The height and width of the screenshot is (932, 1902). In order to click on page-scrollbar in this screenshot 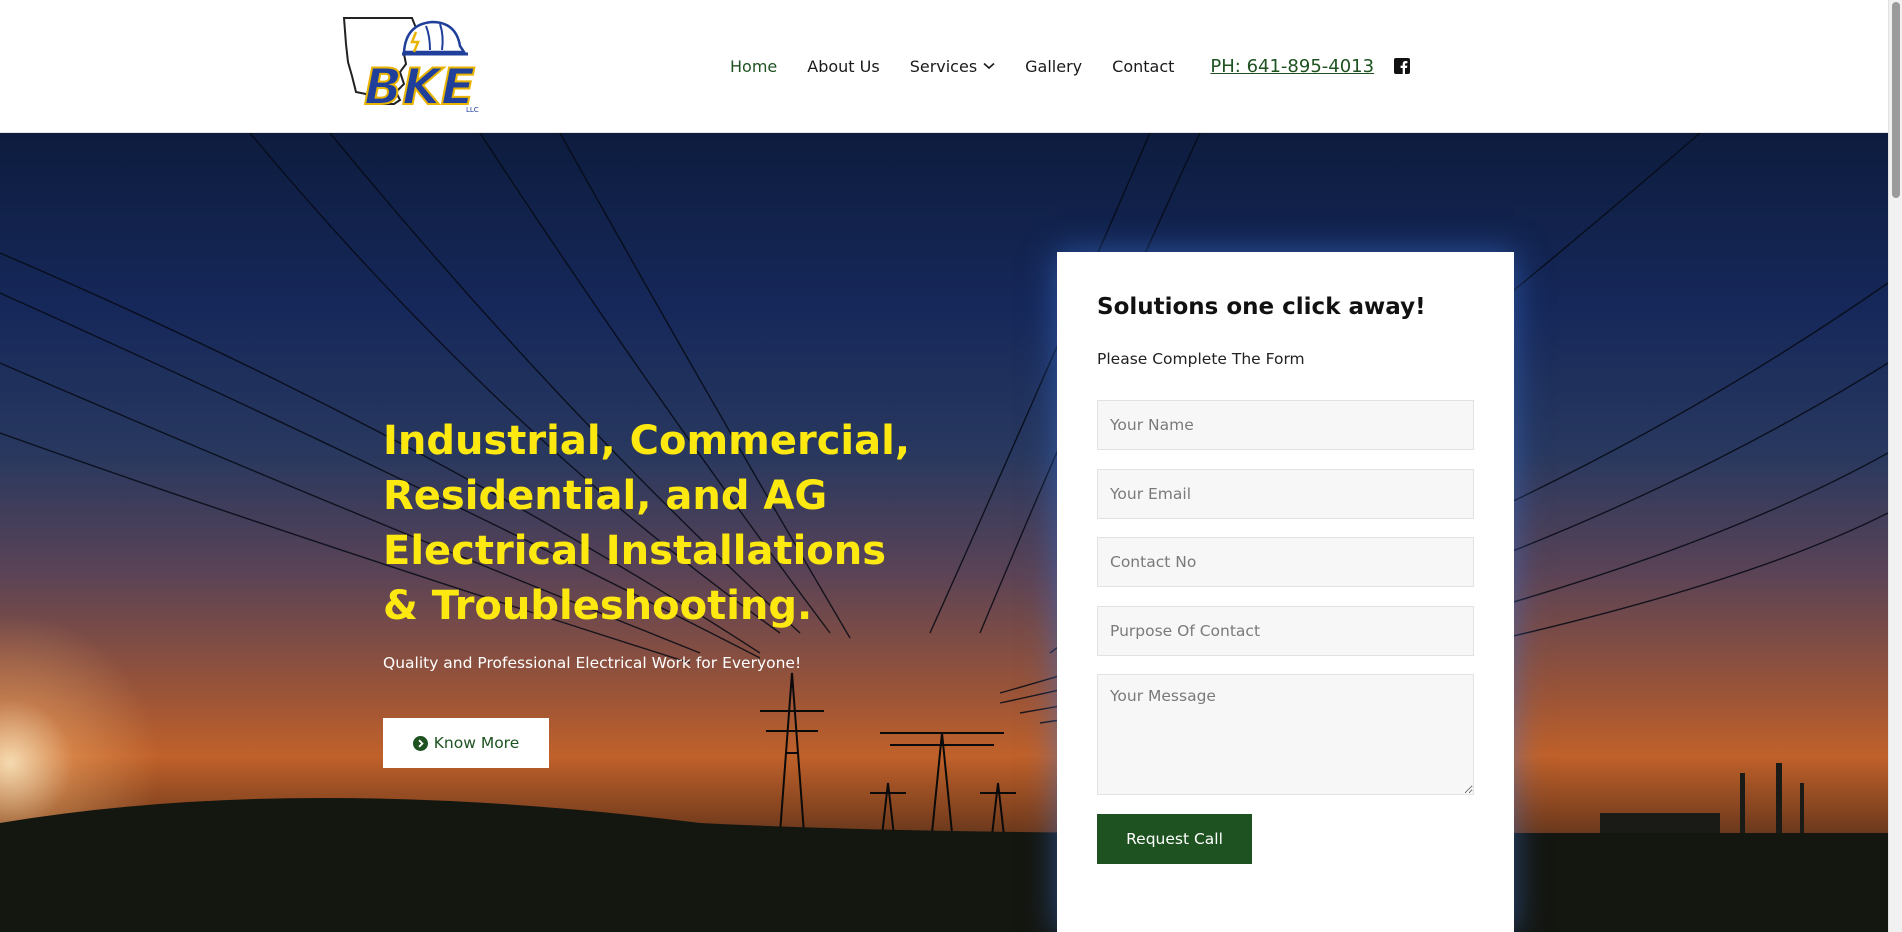, I will do `click(1895, 466)`.